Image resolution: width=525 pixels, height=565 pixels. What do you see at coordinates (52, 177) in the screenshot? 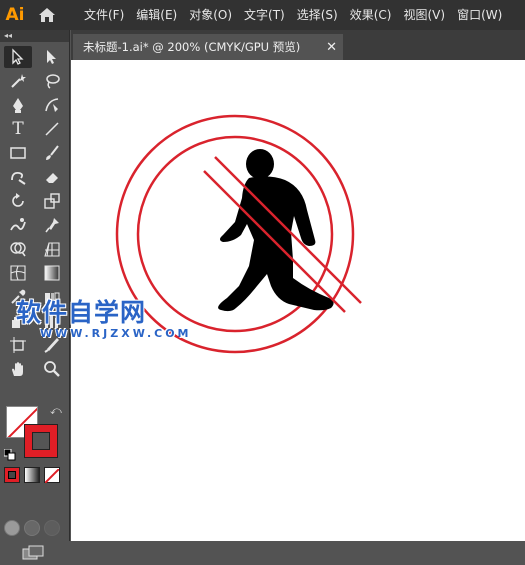
I see `eraser-tool-icon` at bounding box center [52, 177].